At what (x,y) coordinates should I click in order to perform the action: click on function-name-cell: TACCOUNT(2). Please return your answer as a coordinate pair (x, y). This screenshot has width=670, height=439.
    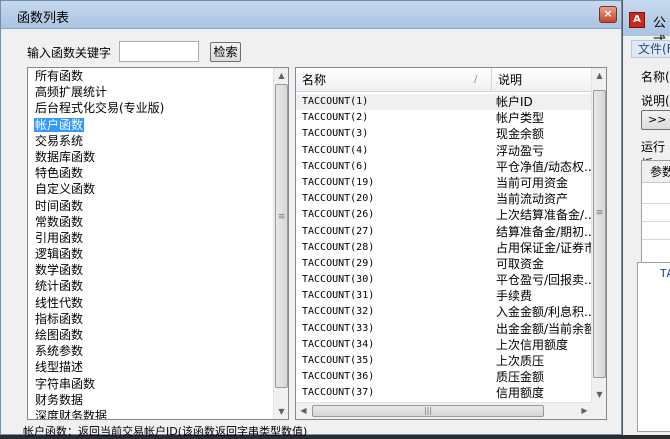
    Looking at the image, I should click on (335, 118).